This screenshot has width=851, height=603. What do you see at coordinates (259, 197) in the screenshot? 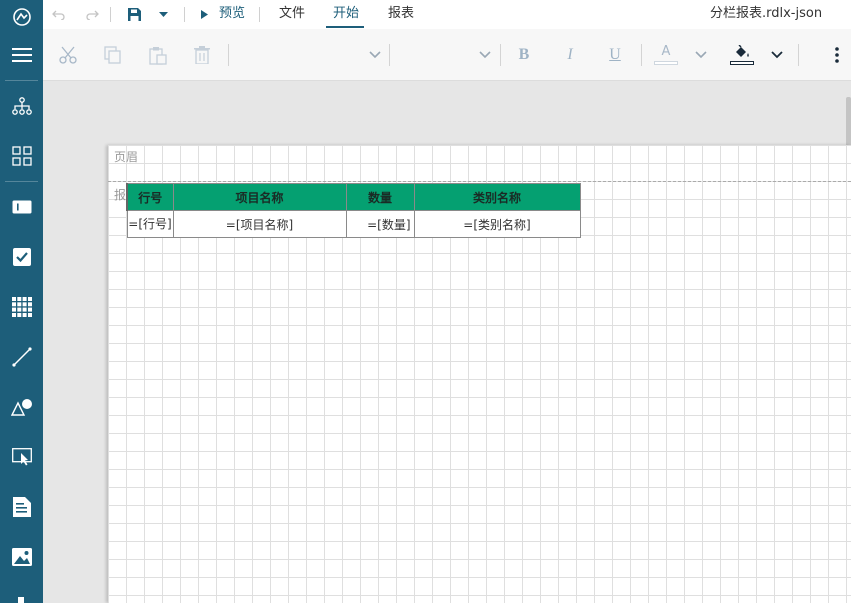
I see `header-cell-item-name: 项目名称` at bounding box center [259, 197].